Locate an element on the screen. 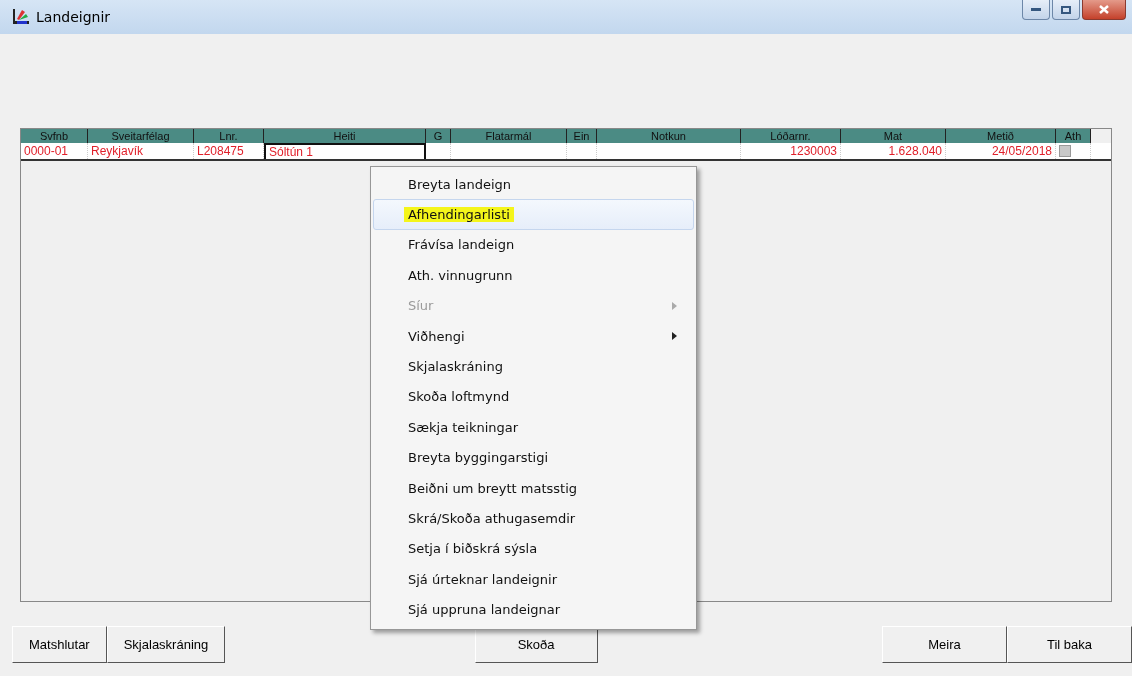 This screenshot has width=1132, height=676. column-header: Ein is located at coordinates (582, 136).